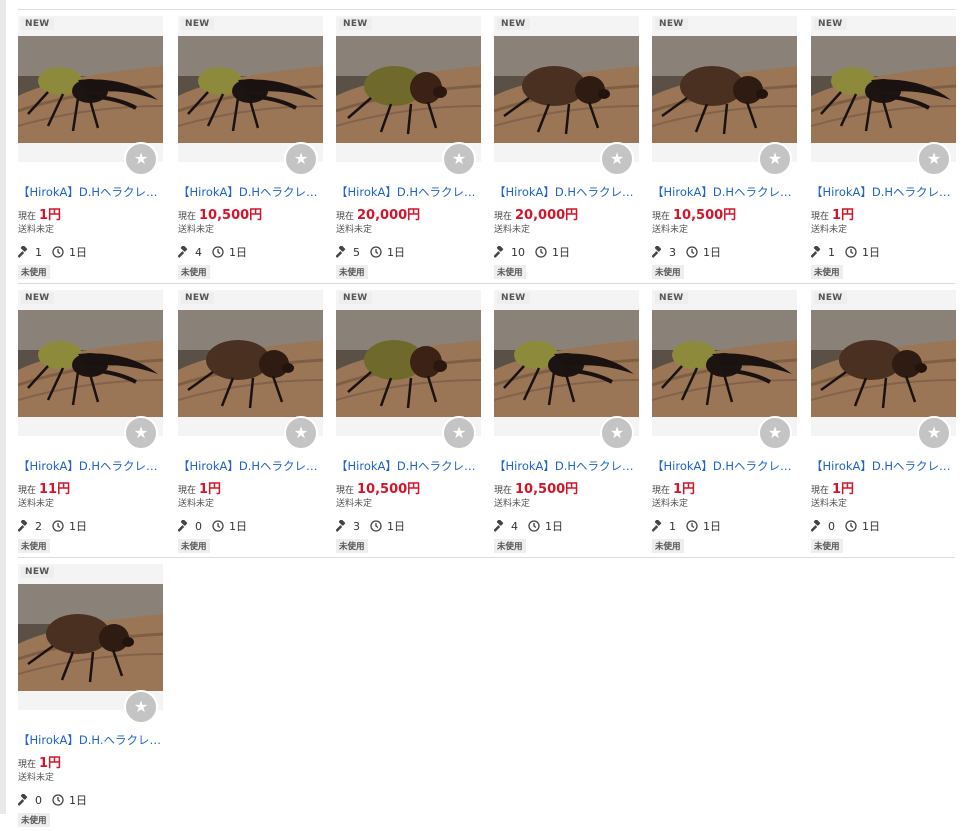  Describe the element at coordinates (724, 252) in the screenshot. I see `item-meta: 3 1日` at that location.